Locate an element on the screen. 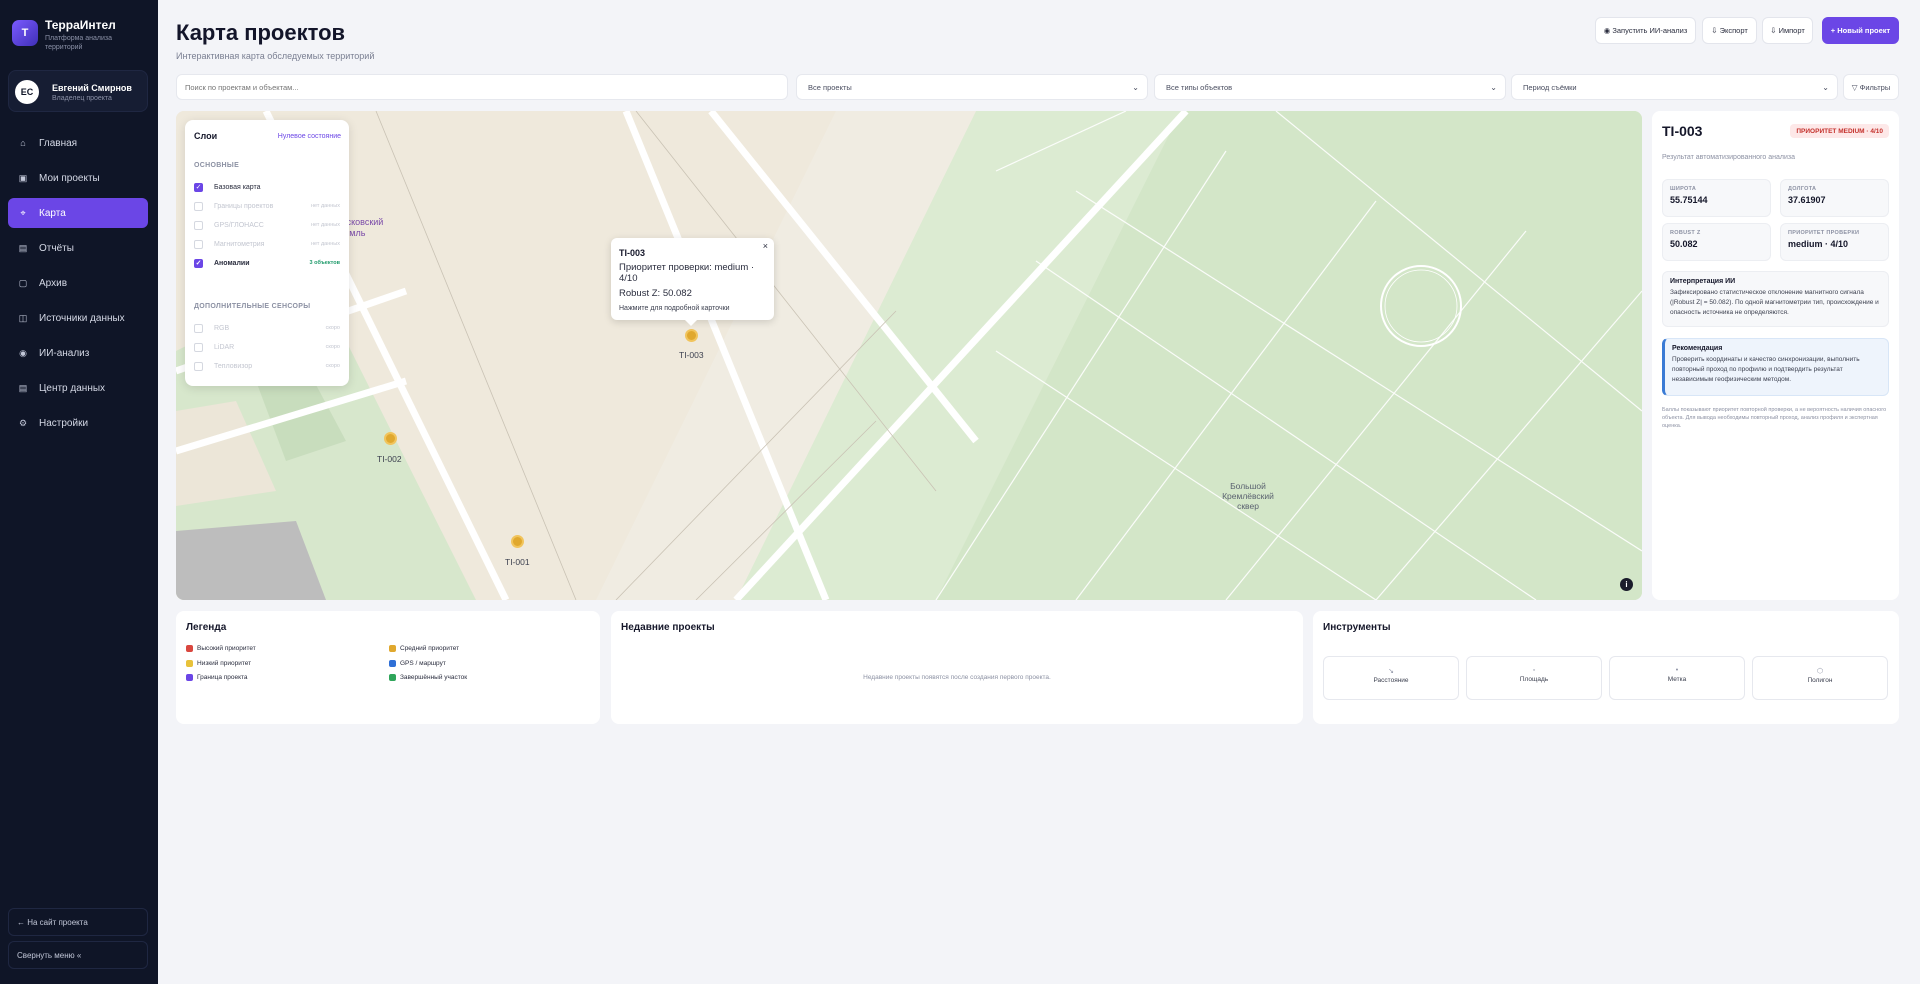 This screenshot has height=984, width=1920. nav-item-8: ⚙ Настройки is located at coordinates (78, 423).